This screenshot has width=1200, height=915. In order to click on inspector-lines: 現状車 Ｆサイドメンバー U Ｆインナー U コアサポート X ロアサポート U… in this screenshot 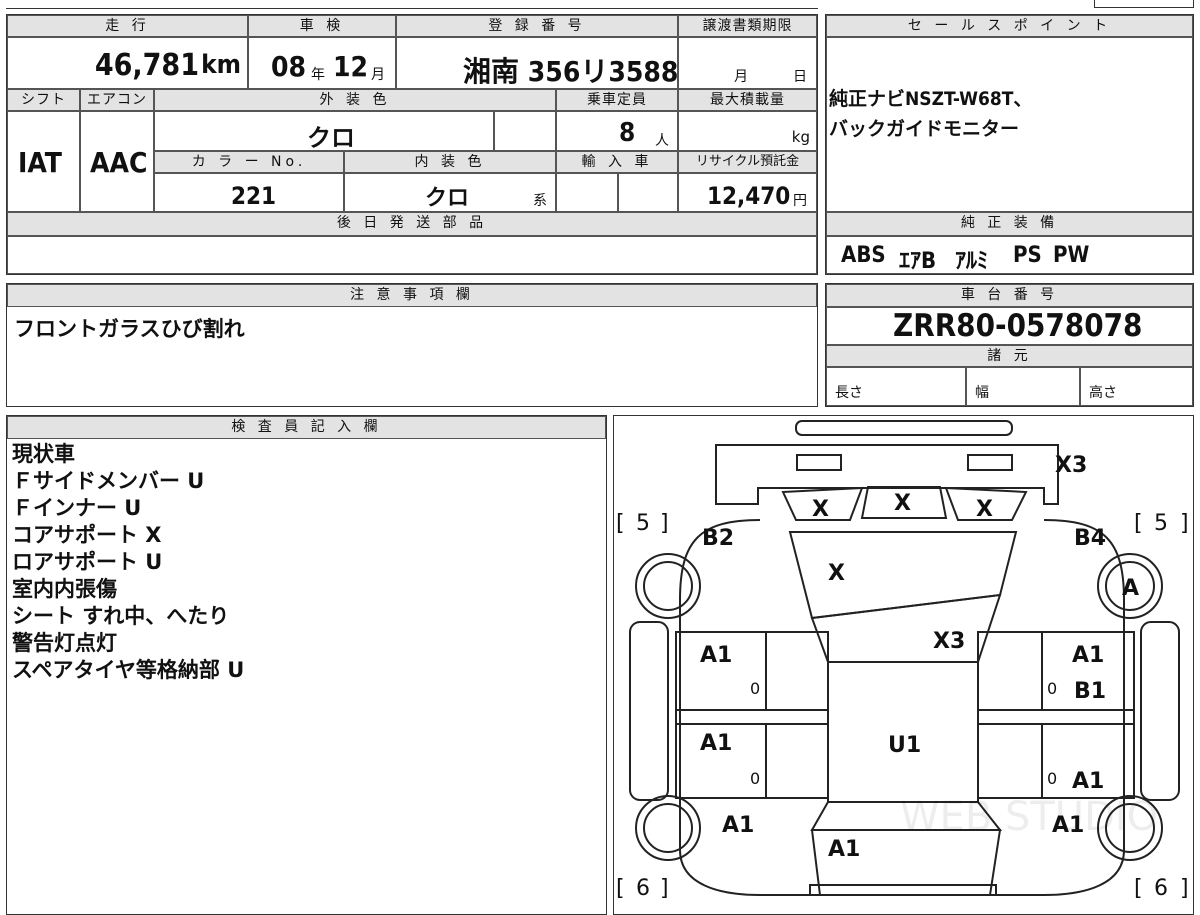, I will do `click(128, 562)`.